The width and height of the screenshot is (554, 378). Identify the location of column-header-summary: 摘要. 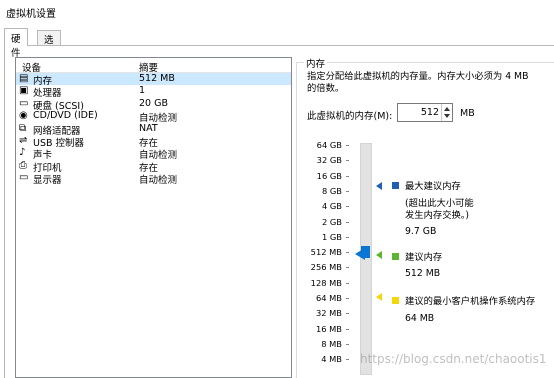
(148, 67).